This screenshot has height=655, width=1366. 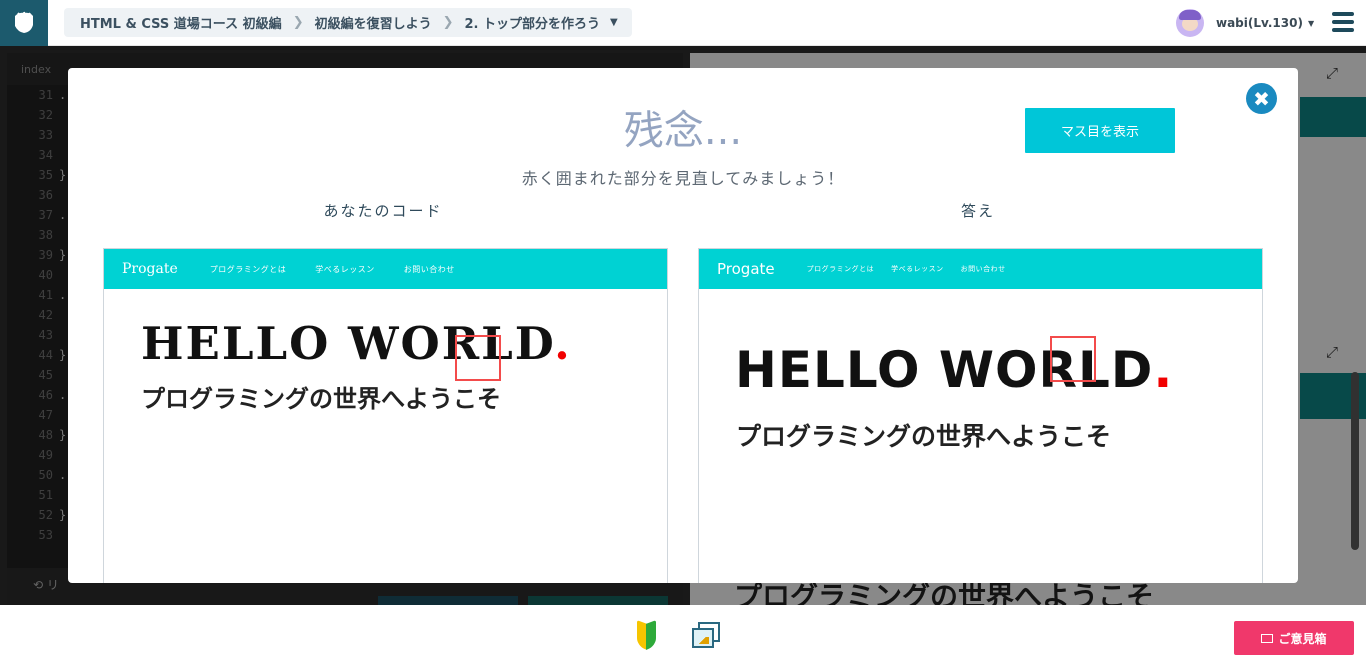 I want to click on slides-icon, so click(x=706, y=635).